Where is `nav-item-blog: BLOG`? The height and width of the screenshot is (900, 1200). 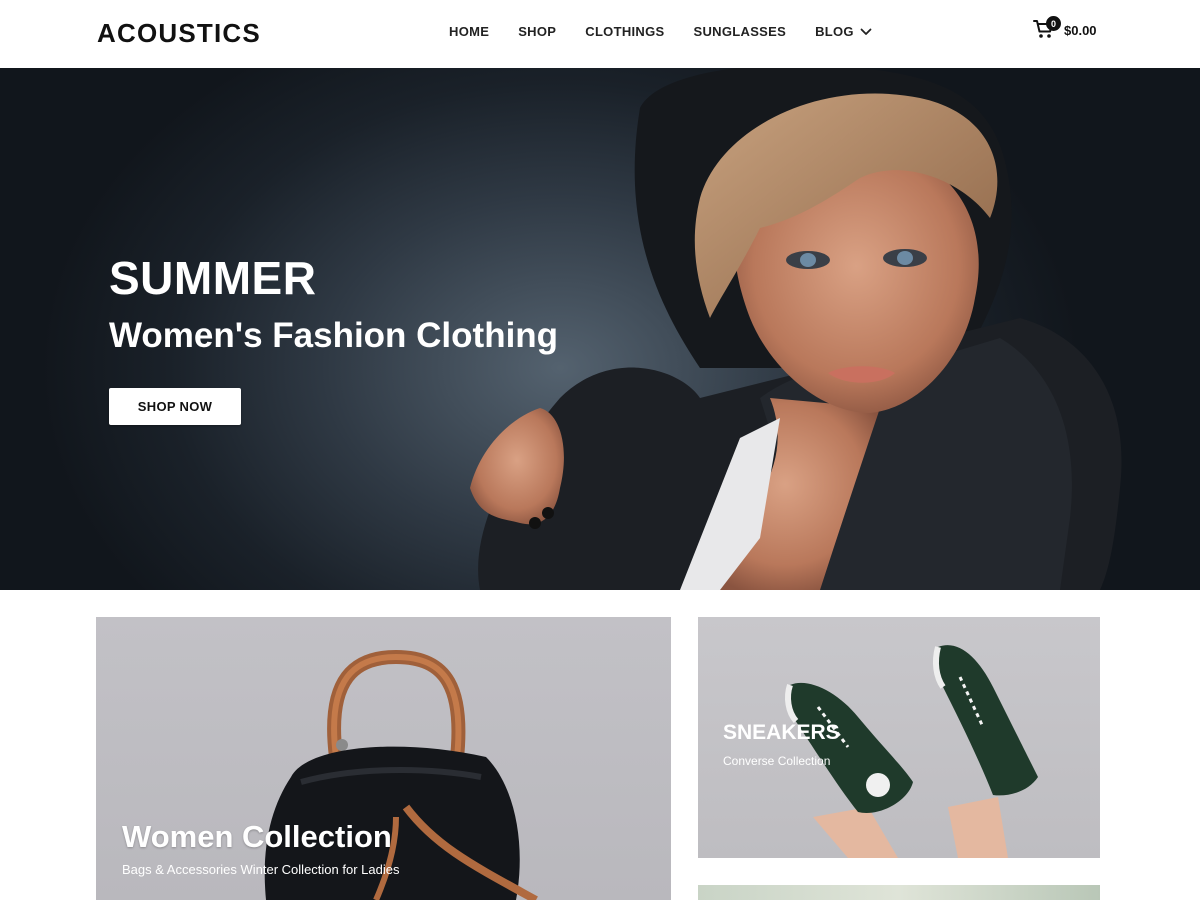
nav-item-blog: BLOG is located at coordinates (843, 31).